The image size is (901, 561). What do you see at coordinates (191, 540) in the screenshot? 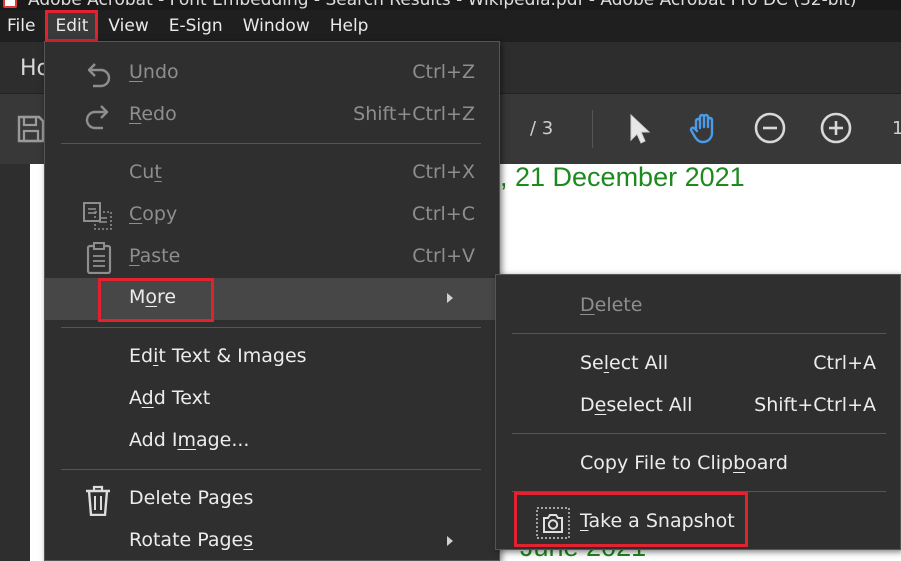
I see `menu-item-label: Rotate Pages` at bounding box center [191, 540].